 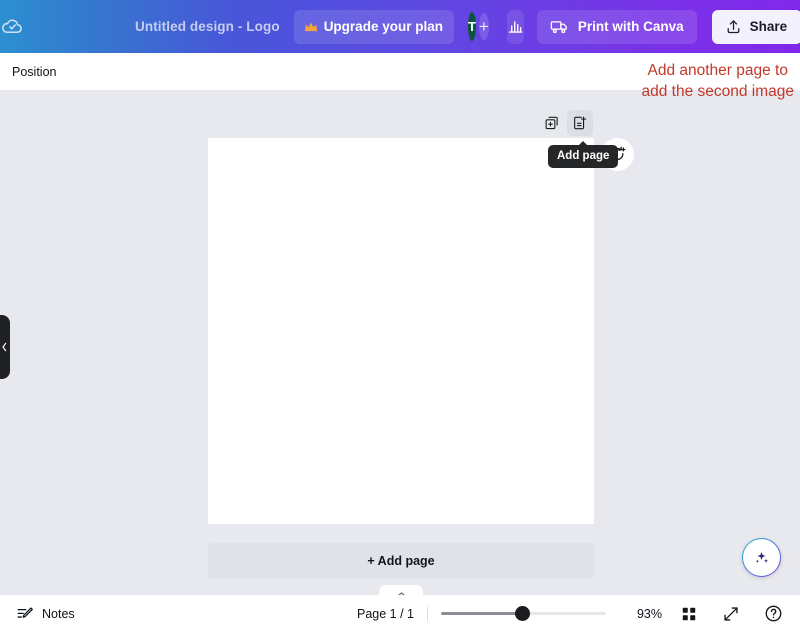 What do you see at coordinates (392, 613) in the screenshot?
I see `page-indicator: Page 1 / 1` at bounding box center [392, 613].